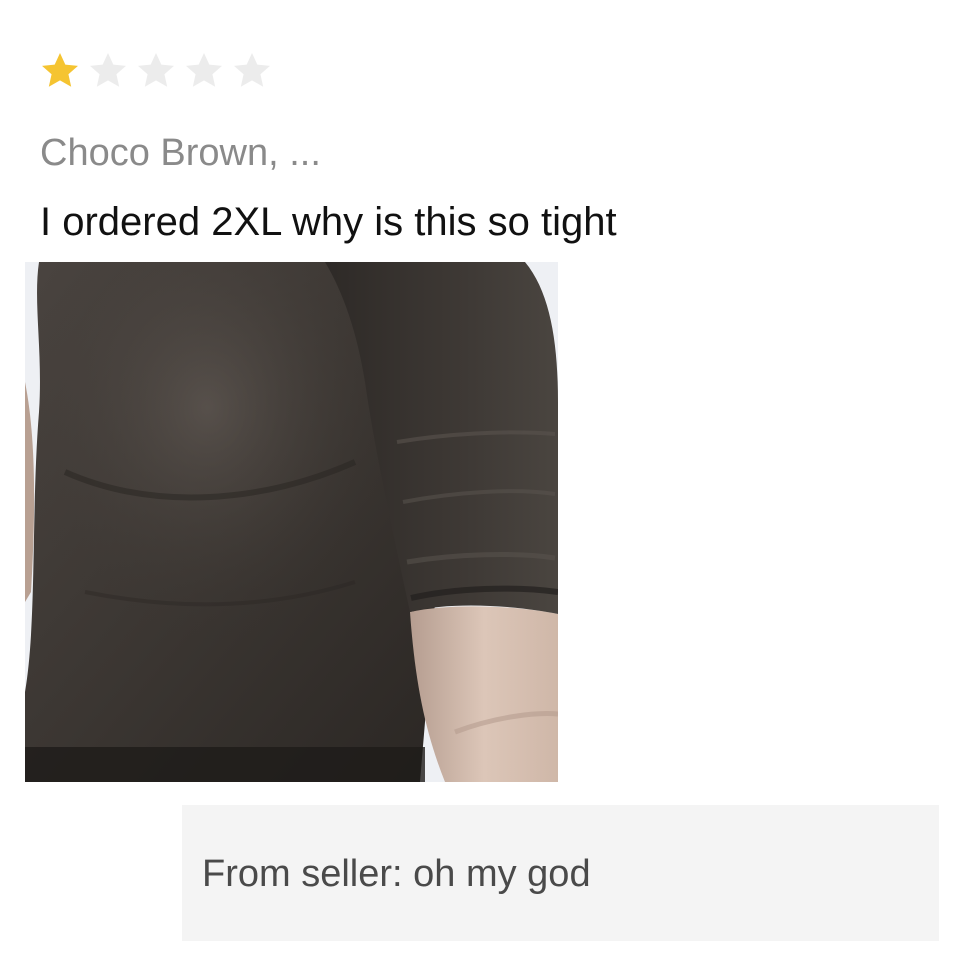 This screenshot has width=959, height=978. I want to click on review-text: I ordered 2XL why is this so tight, so click(328, 222).